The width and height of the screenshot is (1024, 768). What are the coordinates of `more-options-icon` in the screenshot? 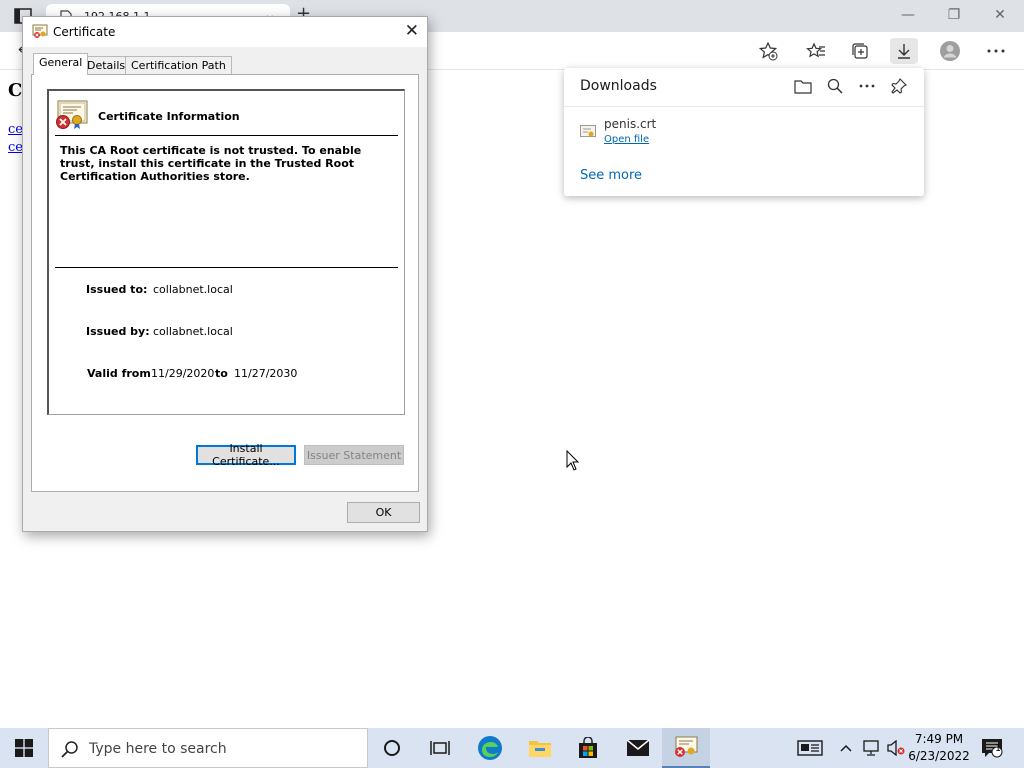 It's located at (867, 86).